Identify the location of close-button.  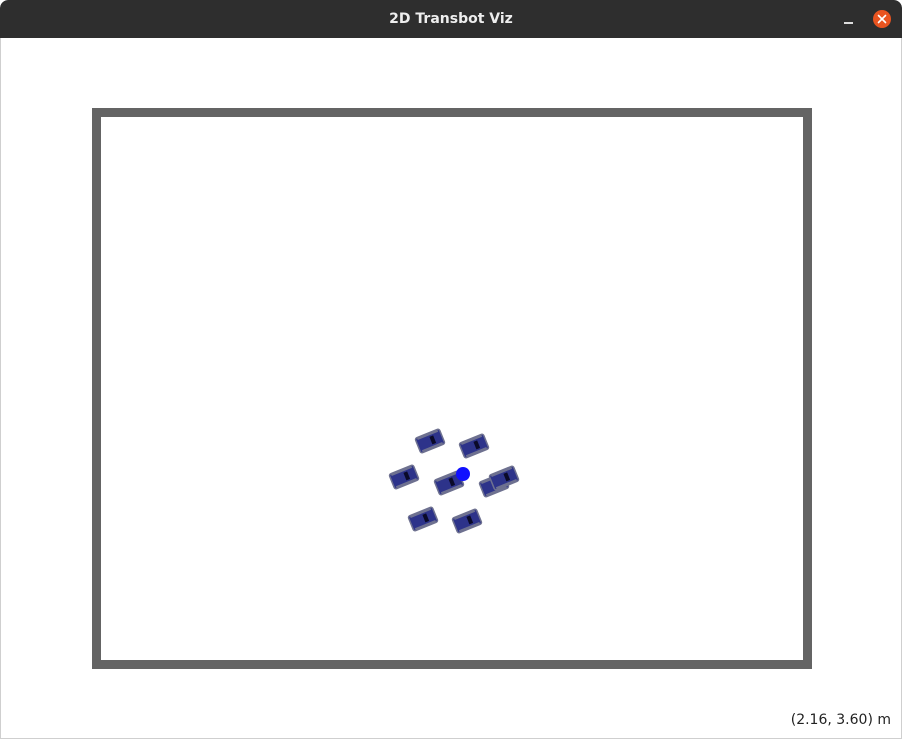
(882, 19).